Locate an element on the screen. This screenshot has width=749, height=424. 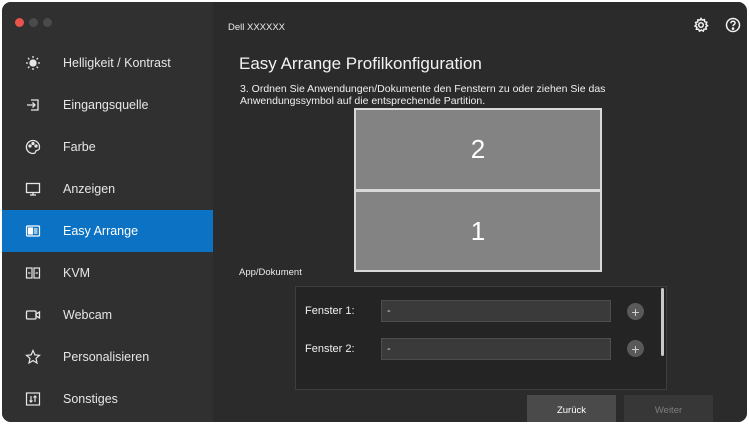
next-button: Weiter is located at coordinates (668, 408).